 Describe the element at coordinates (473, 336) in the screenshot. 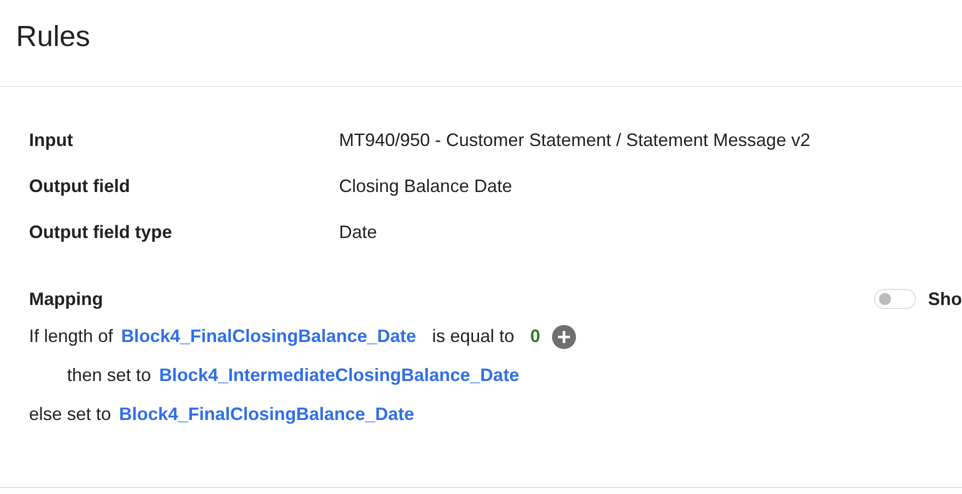

I see `operator-text: is equal to` at that location.